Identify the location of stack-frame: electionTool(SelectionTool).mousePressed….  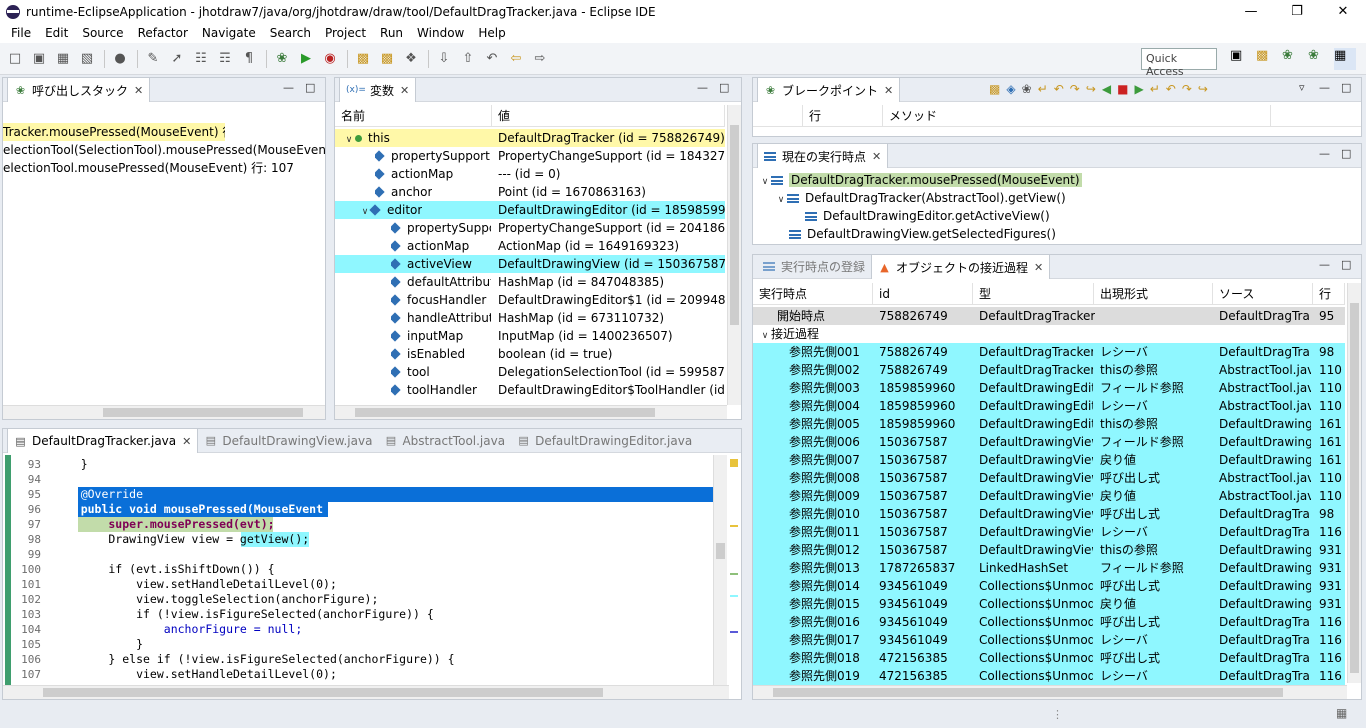
(164, 150).